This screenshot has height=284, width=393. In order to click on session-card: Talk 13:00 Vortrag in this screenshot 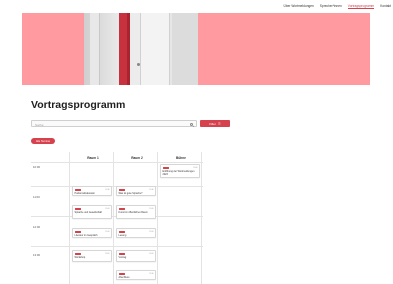, I will do `click(136, 256)`.